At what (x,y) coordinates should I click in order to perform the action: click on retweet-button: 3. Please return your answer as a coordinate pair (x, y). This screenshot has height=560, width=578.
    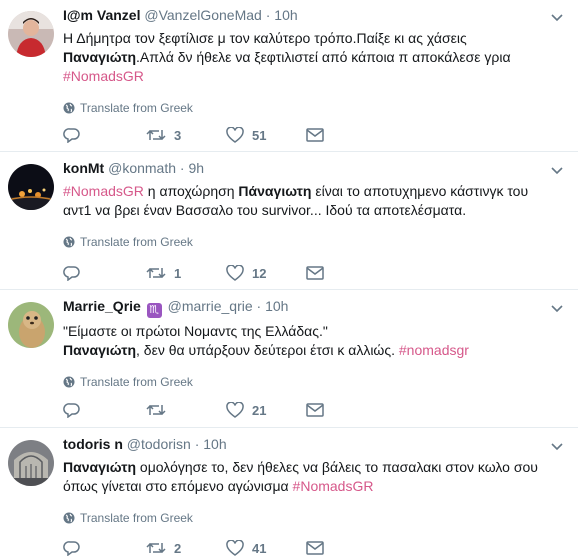
    Looking at the image, I should click on (163, 135).